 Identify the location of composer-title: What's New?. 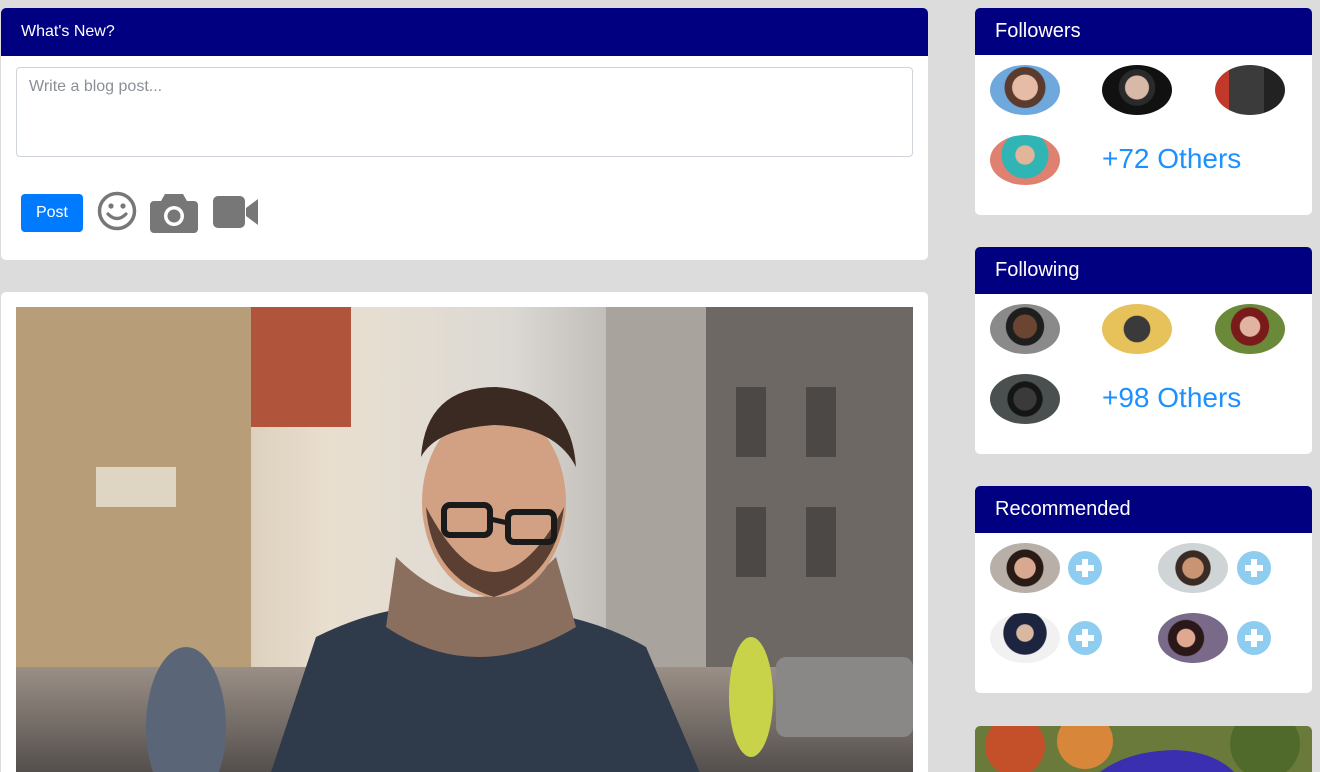
(464, 32).